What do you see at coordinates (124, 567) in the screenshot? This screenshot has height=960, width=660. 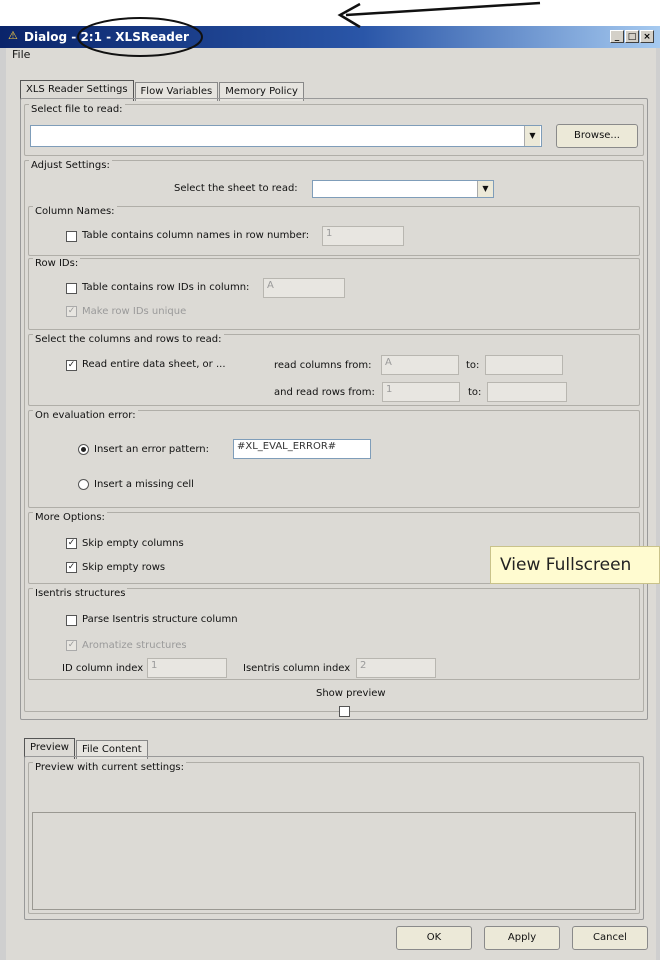 I see `skip-empty-rows-label: Skip empty rows` at bounding box center [124, 567].